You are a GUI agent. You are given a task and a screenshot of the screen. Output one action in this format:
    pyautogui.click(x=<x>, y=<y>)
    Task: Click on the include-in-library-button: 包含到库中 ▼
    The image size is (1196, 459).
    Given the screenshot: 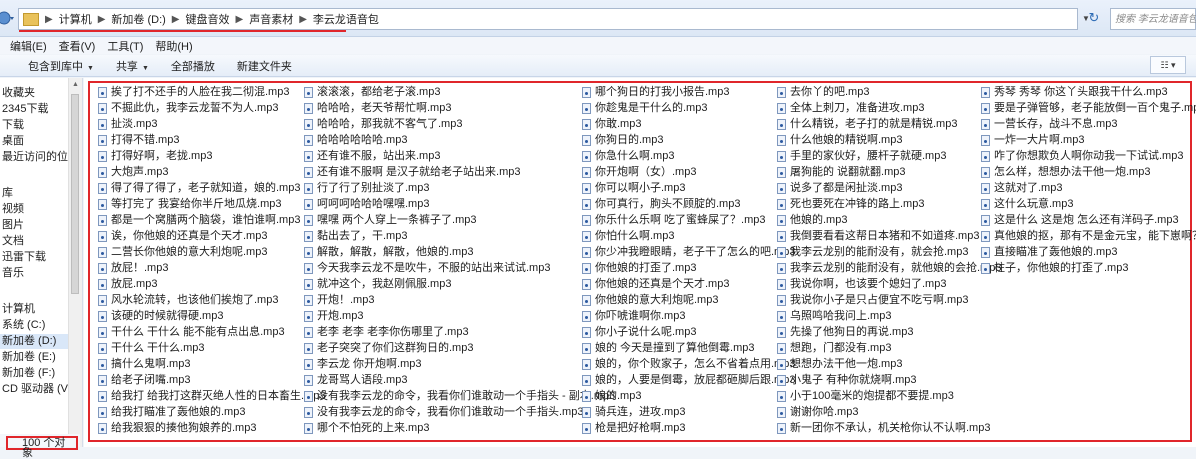 What is the action you would take?
    pyautogui.click(x=61, y=66)
    